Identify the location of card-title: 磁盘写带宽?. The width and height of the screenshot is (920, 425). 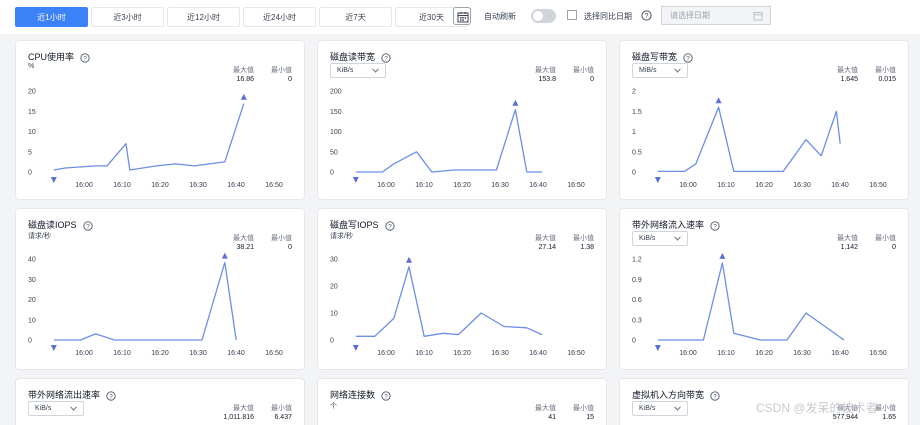
(662, 56).